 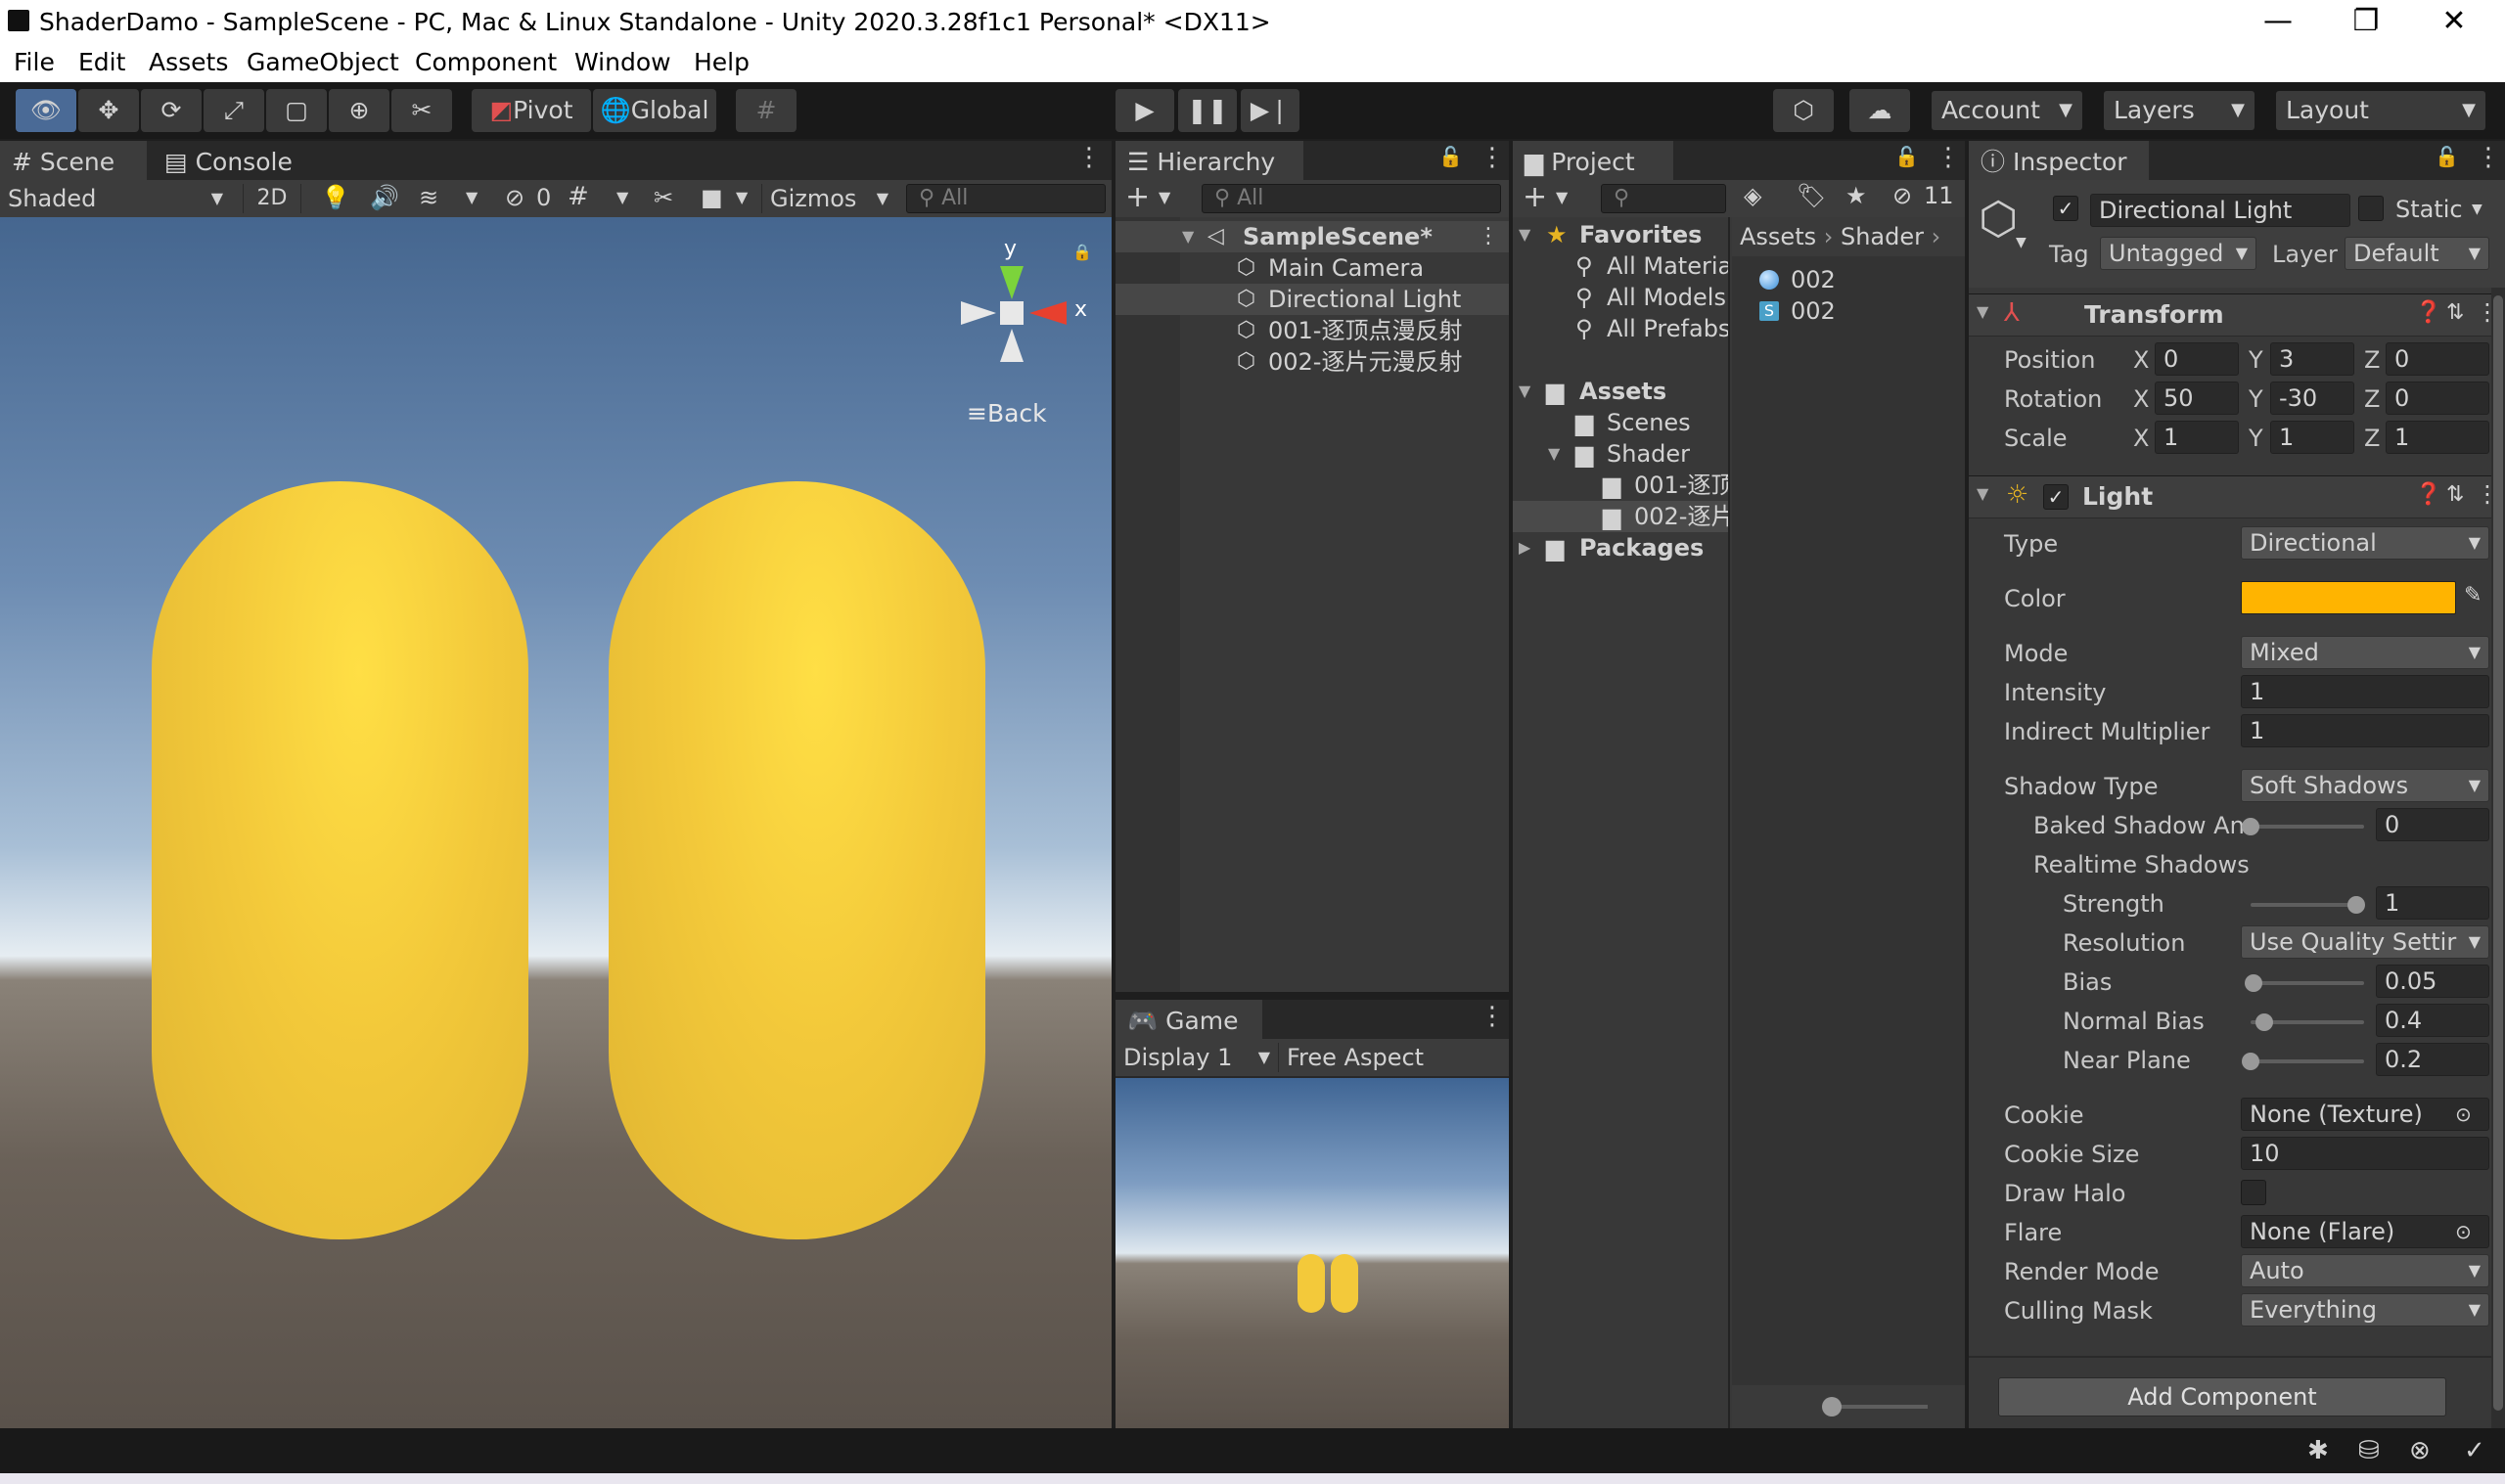 I want to click on position-z-label: Z, so click(x=2372, y=360).